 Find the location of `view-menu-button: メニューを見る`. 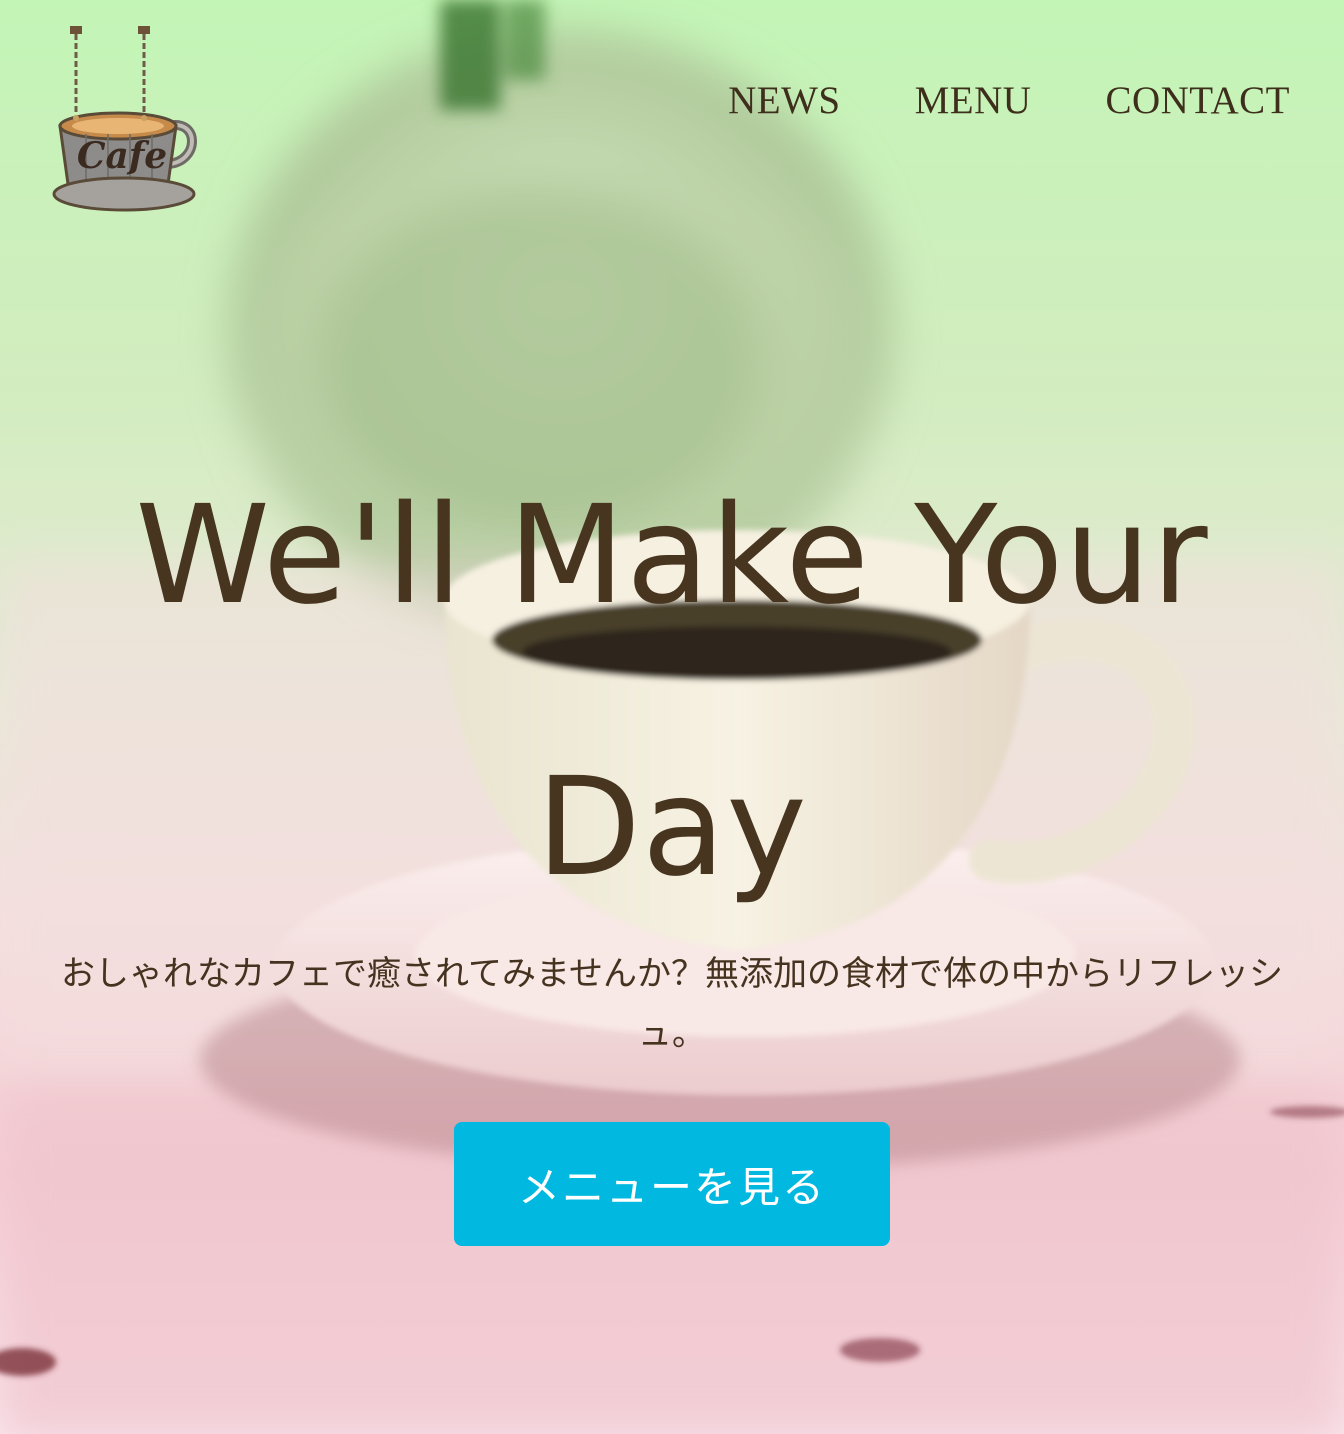

view-menu-button: メニューを見る is located at coordinates (672, 1184).